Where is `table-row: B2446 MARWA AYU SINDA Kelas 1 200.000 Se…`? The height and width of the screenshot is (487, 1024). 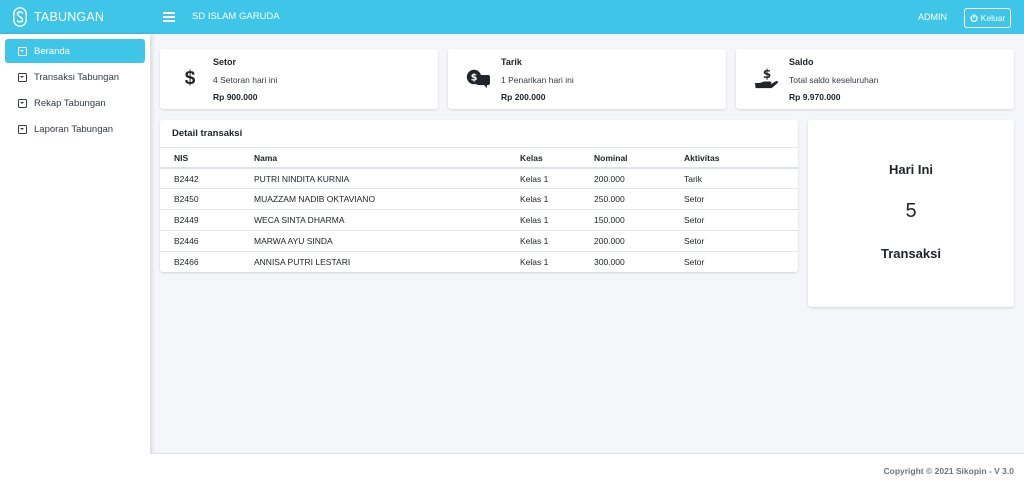 table-row: B2446 MARWA AYU SINDA Kelas 1 200.000 Se… is located at coordinates (479, 241).